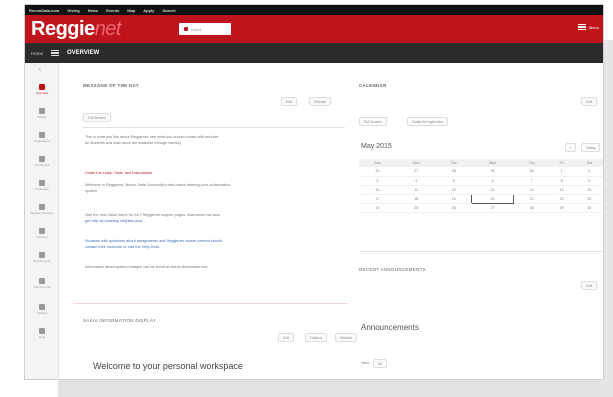 The height and width of the screenshot is (397, 613). I want to click on sidebar-item-settings: Settings, so click(42, 309).